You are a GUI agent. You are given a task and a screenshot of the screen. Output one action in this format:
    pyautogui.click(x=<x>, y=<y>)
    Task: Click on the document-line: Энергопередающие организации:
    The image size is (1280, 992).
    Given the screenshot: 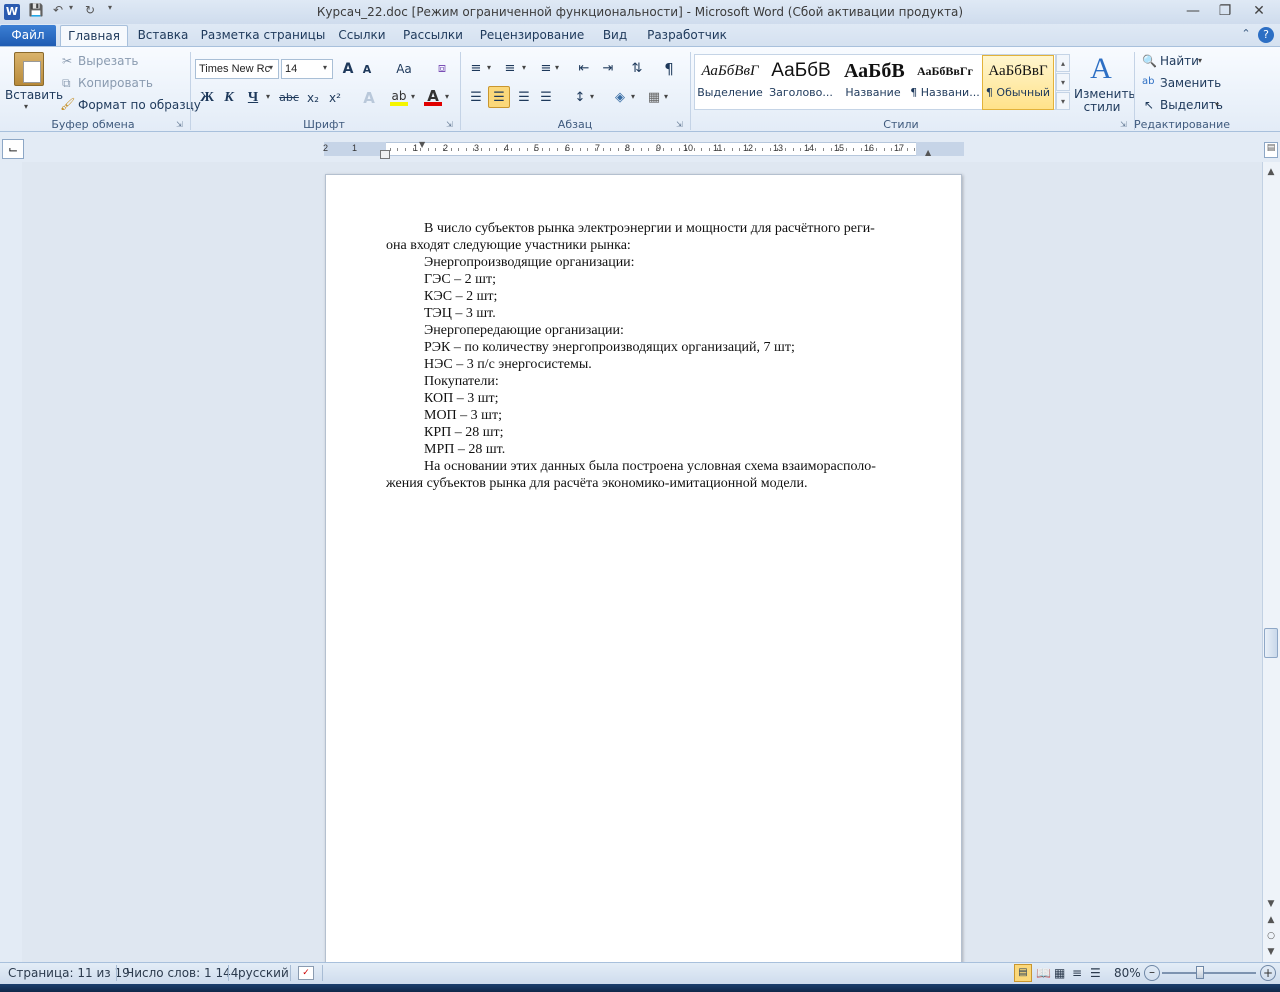 What is the action you would take?
    pyautogui.click(x=651, y=330)
    